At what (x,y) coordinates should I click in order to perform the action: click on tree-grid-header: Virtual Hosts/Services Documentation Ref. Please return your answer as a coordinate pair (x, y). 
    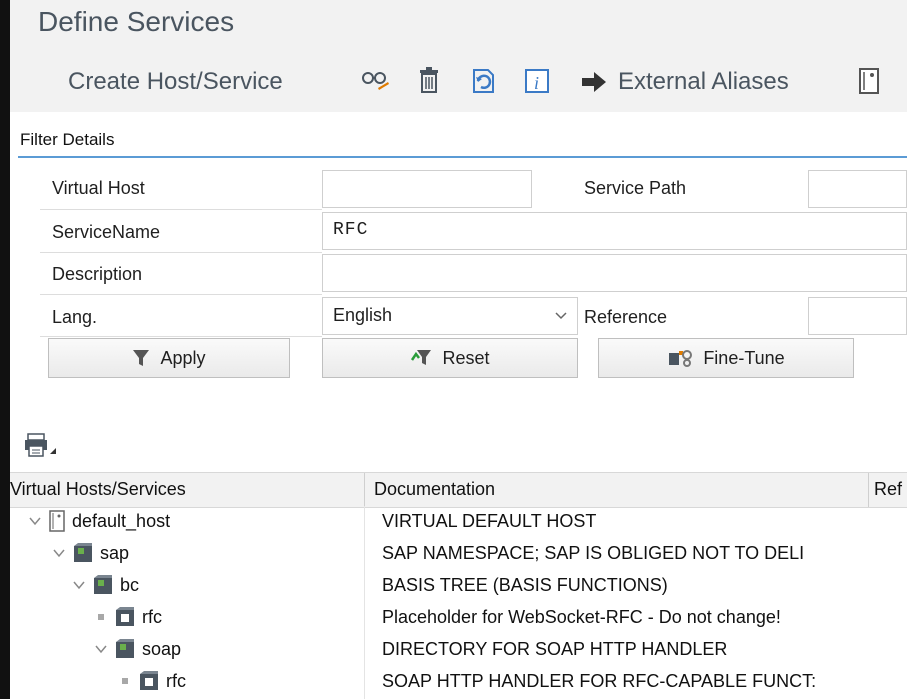
    Looking at the image, I should click on (458, 490).